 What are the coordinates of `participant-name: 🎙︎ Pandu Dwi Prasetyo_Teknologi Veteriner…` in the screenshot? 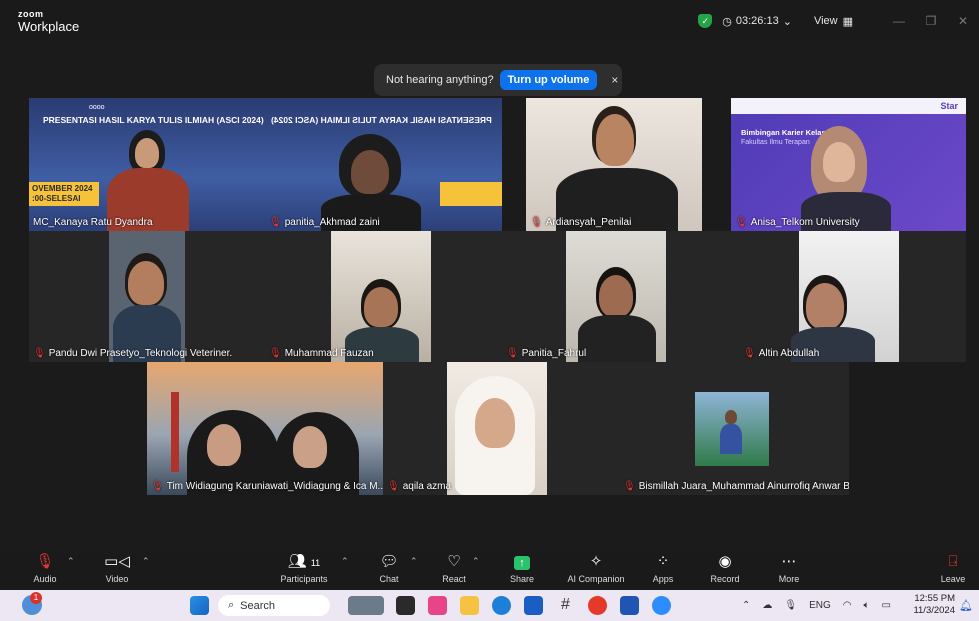 It's located at (133, 353).